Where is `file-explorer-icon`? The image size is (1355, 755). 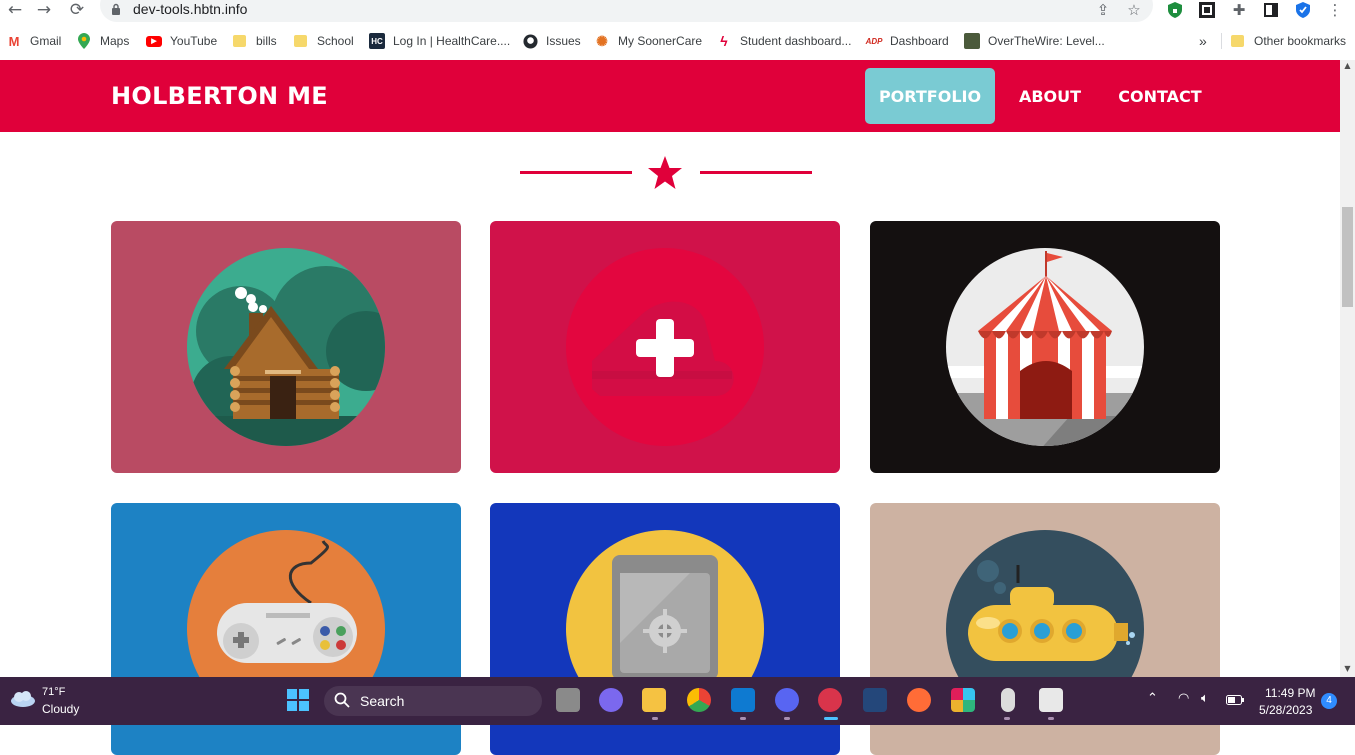 file-explorer-icon is located at coordinates (654, 700).